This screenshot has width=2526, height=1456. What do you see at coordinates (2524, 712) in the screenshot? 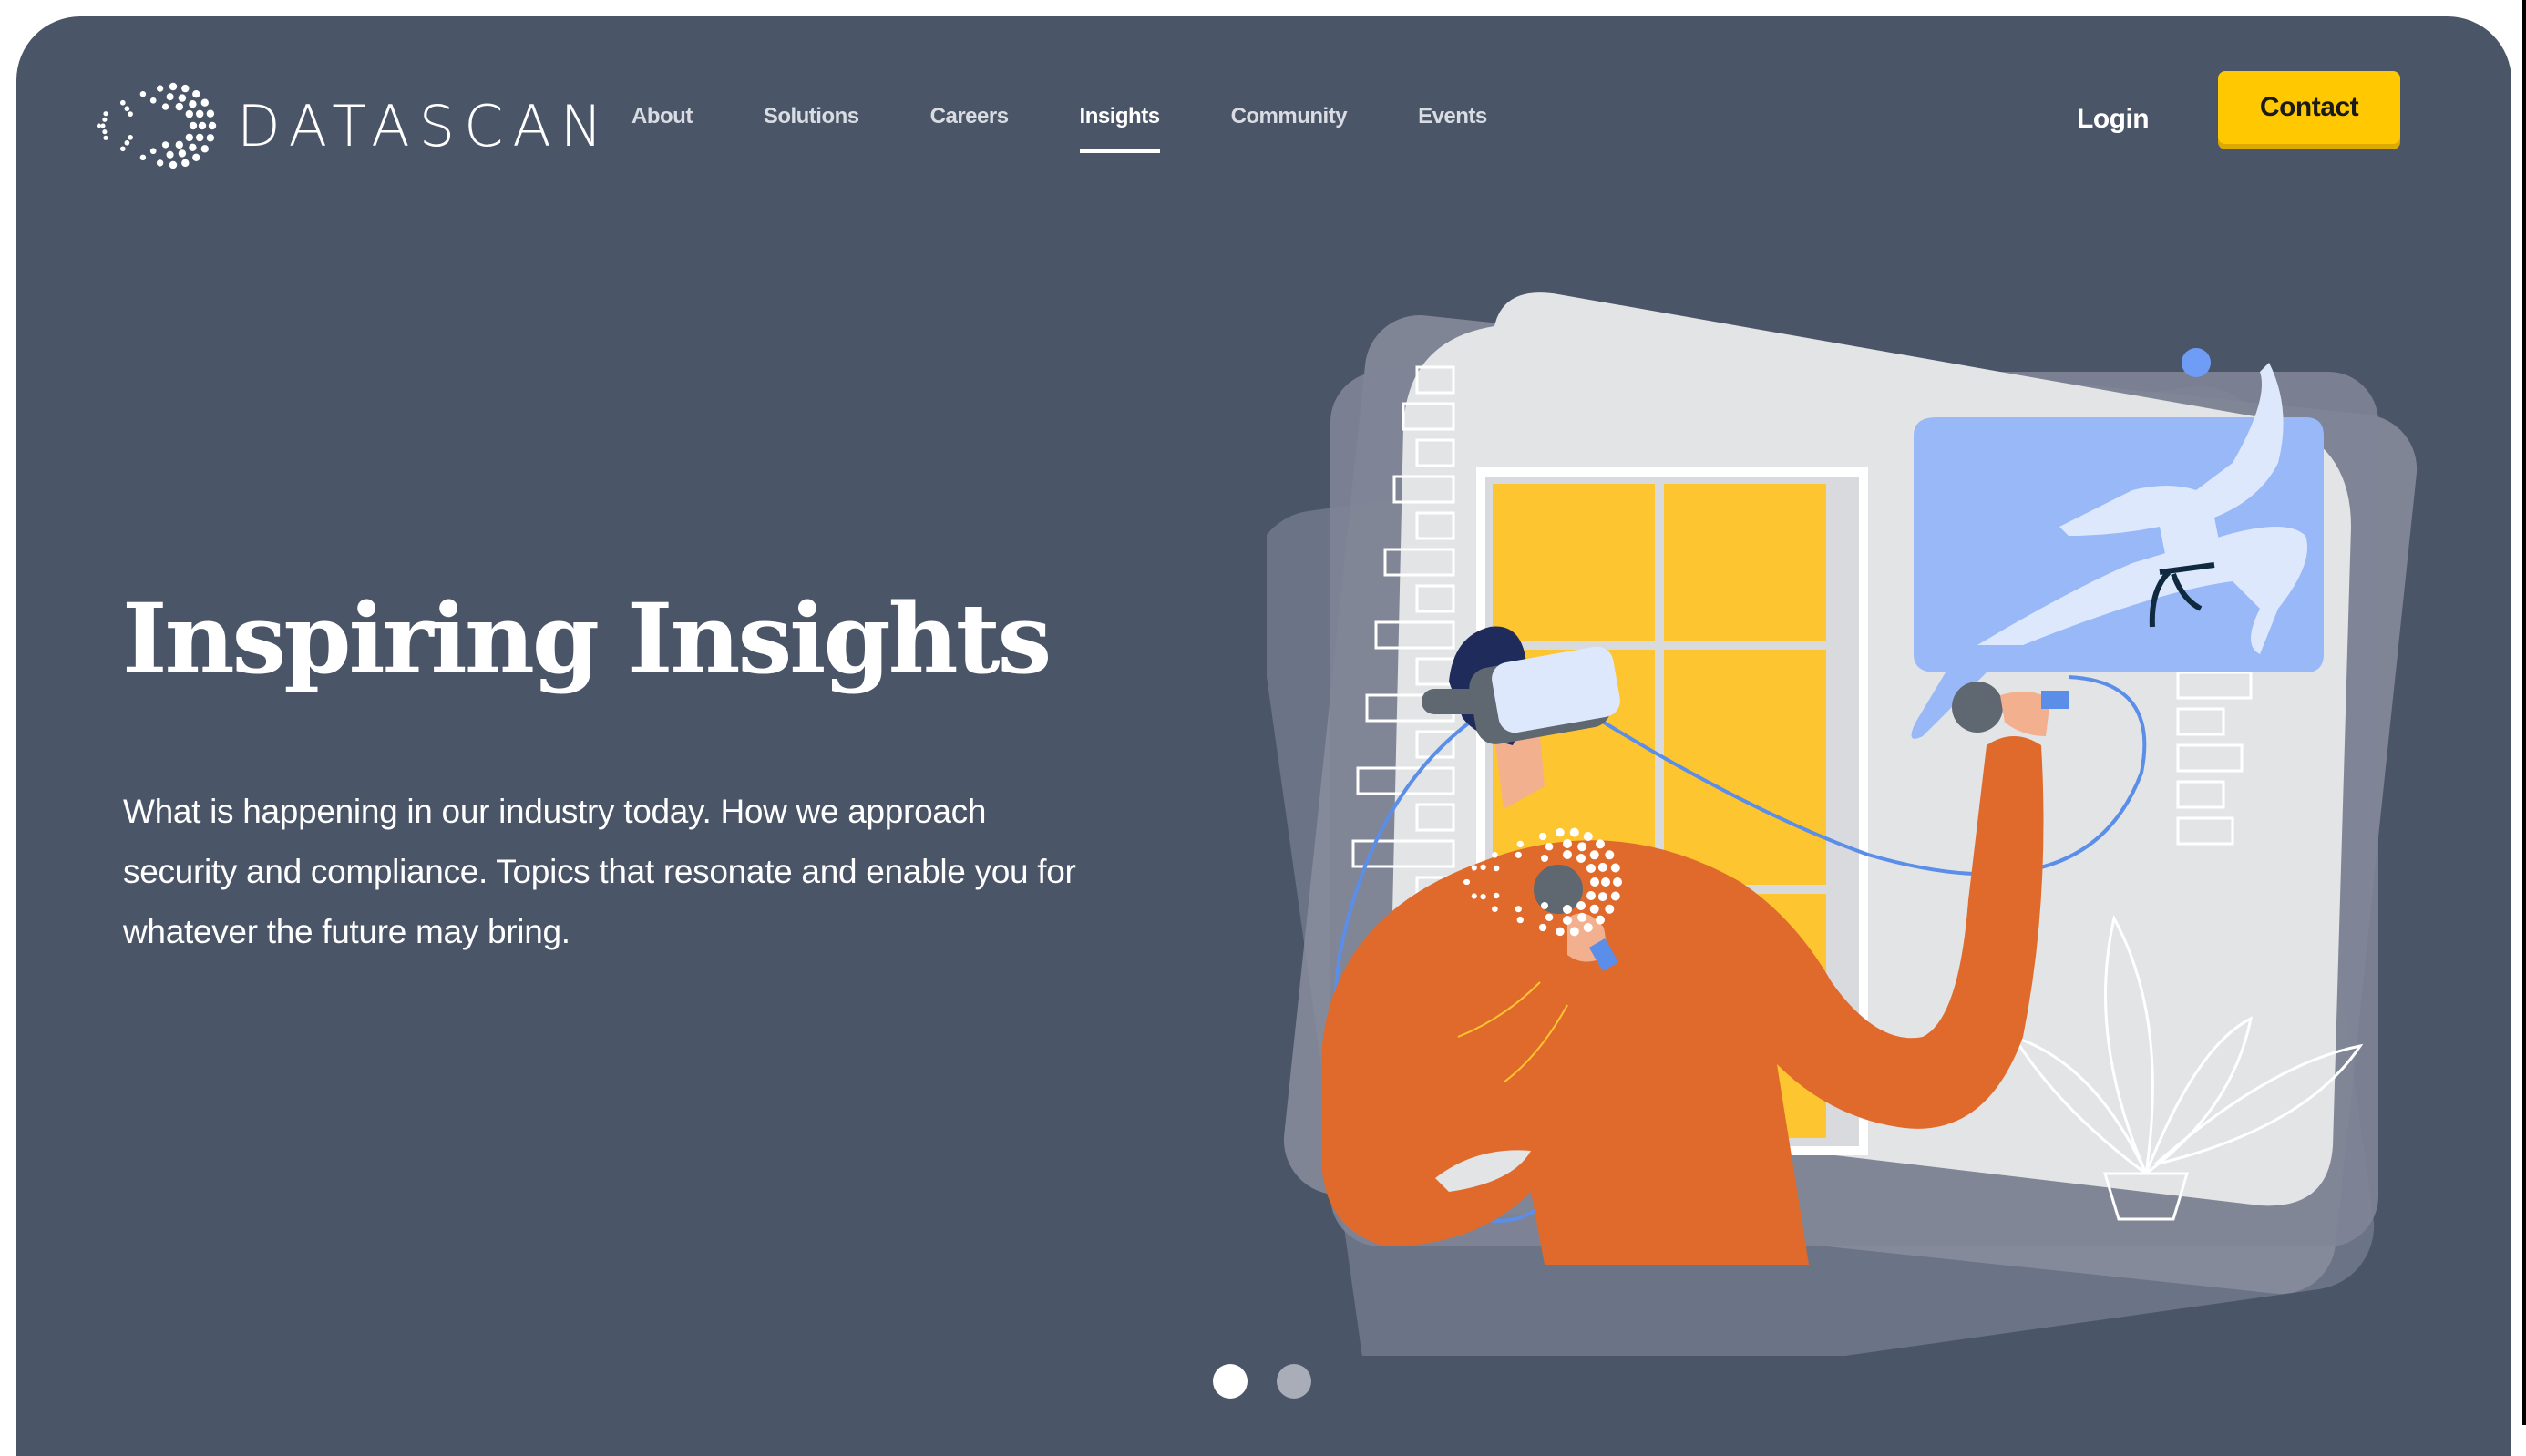
I see `window-edge` at bounding box center [2524, 712].